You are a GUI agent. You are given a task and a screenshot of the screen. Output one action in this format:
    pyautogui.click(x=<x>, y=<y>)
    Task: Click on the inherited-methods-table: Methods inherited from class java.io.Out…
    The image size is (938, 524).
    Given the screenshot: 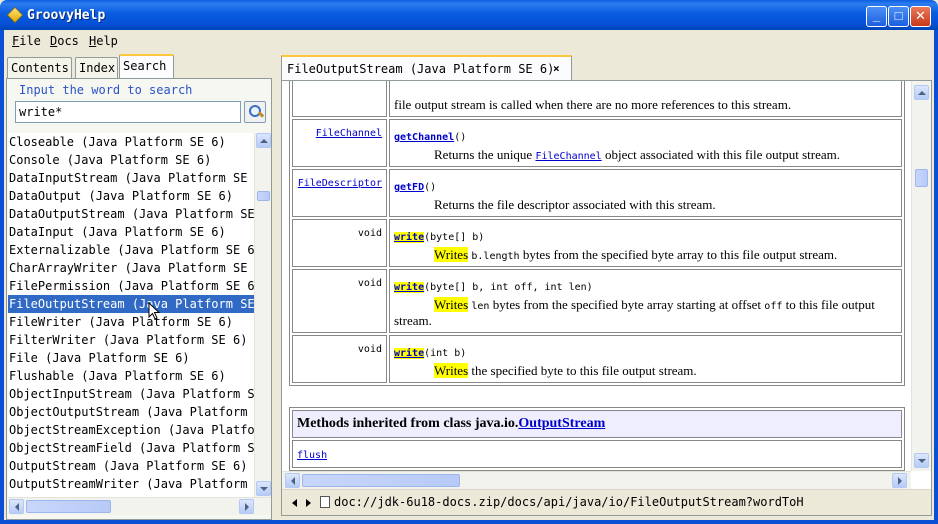 What is the action you would take?
    pyautogui.click(x=597, y=439)
    